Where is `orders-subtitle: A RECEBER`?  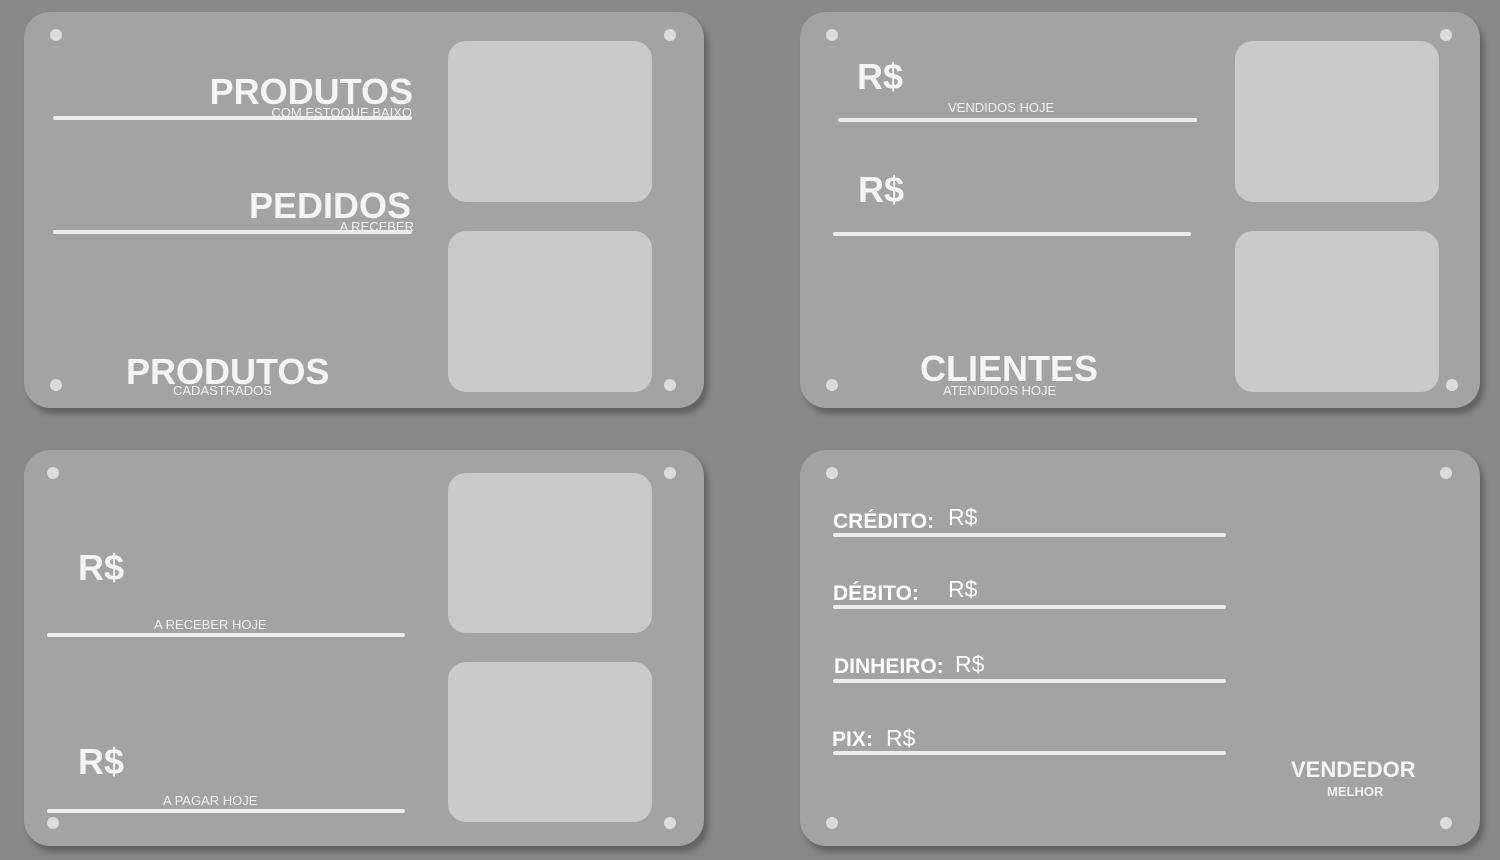
orders-subtitle: A RECEBER is located at coordinates (376, 226).